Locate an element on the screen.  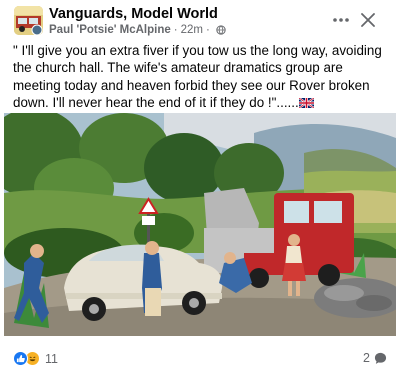
close-icon is located at coordinates (368, 20).